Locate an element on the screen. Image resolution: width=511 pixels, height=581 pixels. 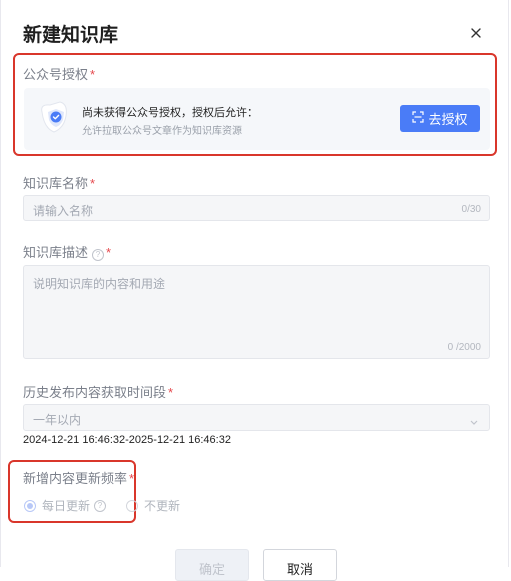
auth-card: 尚未获得公众号授权，授权后允许： 允许拉取公众号文章作为知识库资源 去授权 is located at coordinates (257, 119).